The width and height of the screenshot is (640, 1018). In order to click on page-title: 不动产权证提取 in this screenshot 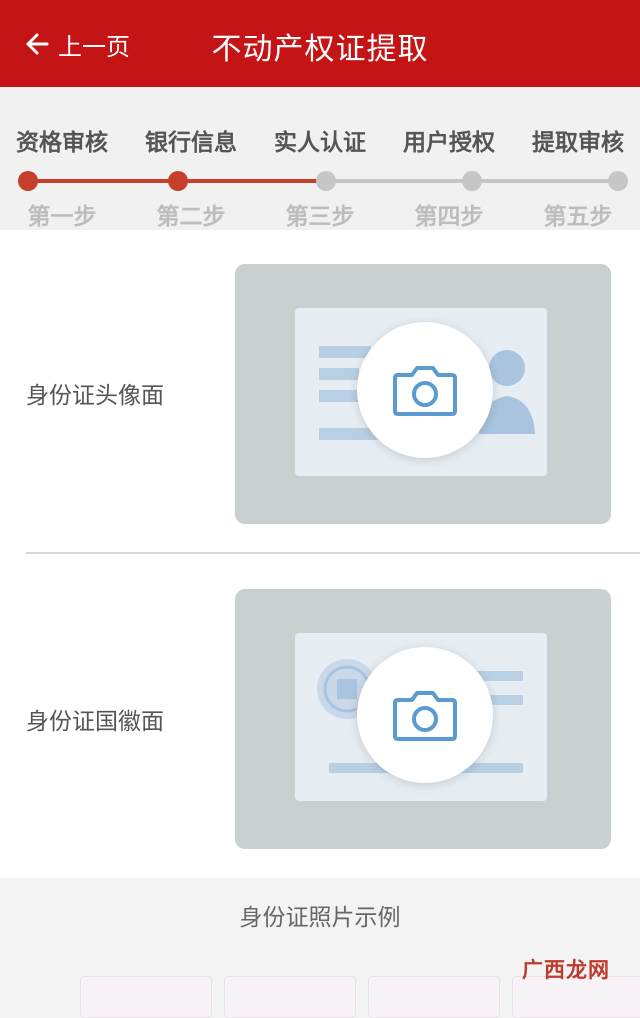, I will do `click(320, 49)`.